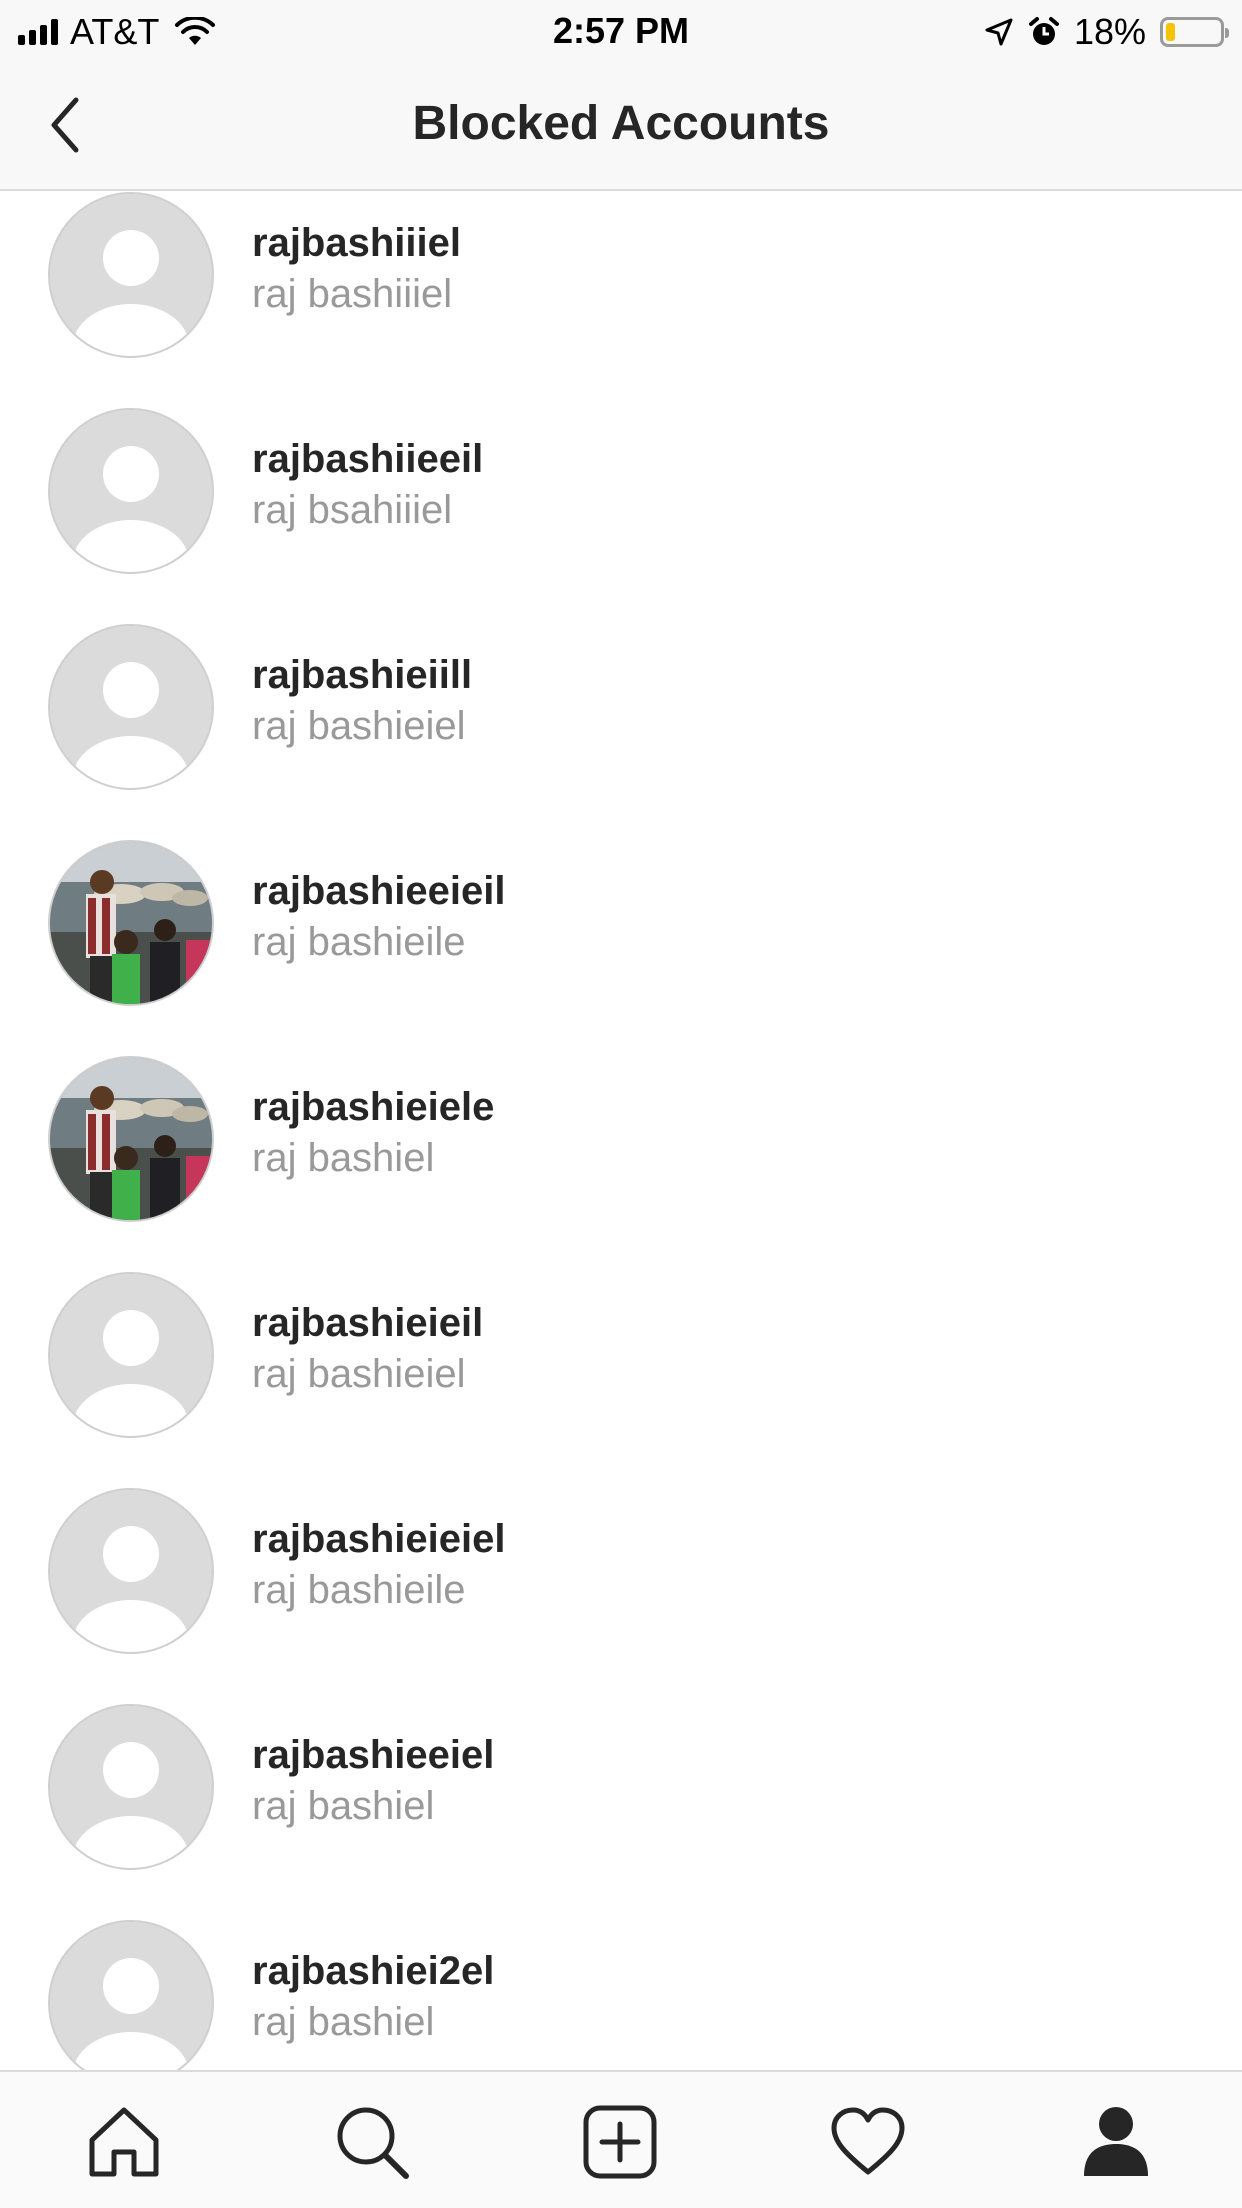 The image size is (1242, 2208). I want to click on account-text: rajbashieiill raj bashieiel, so click(362, 702).